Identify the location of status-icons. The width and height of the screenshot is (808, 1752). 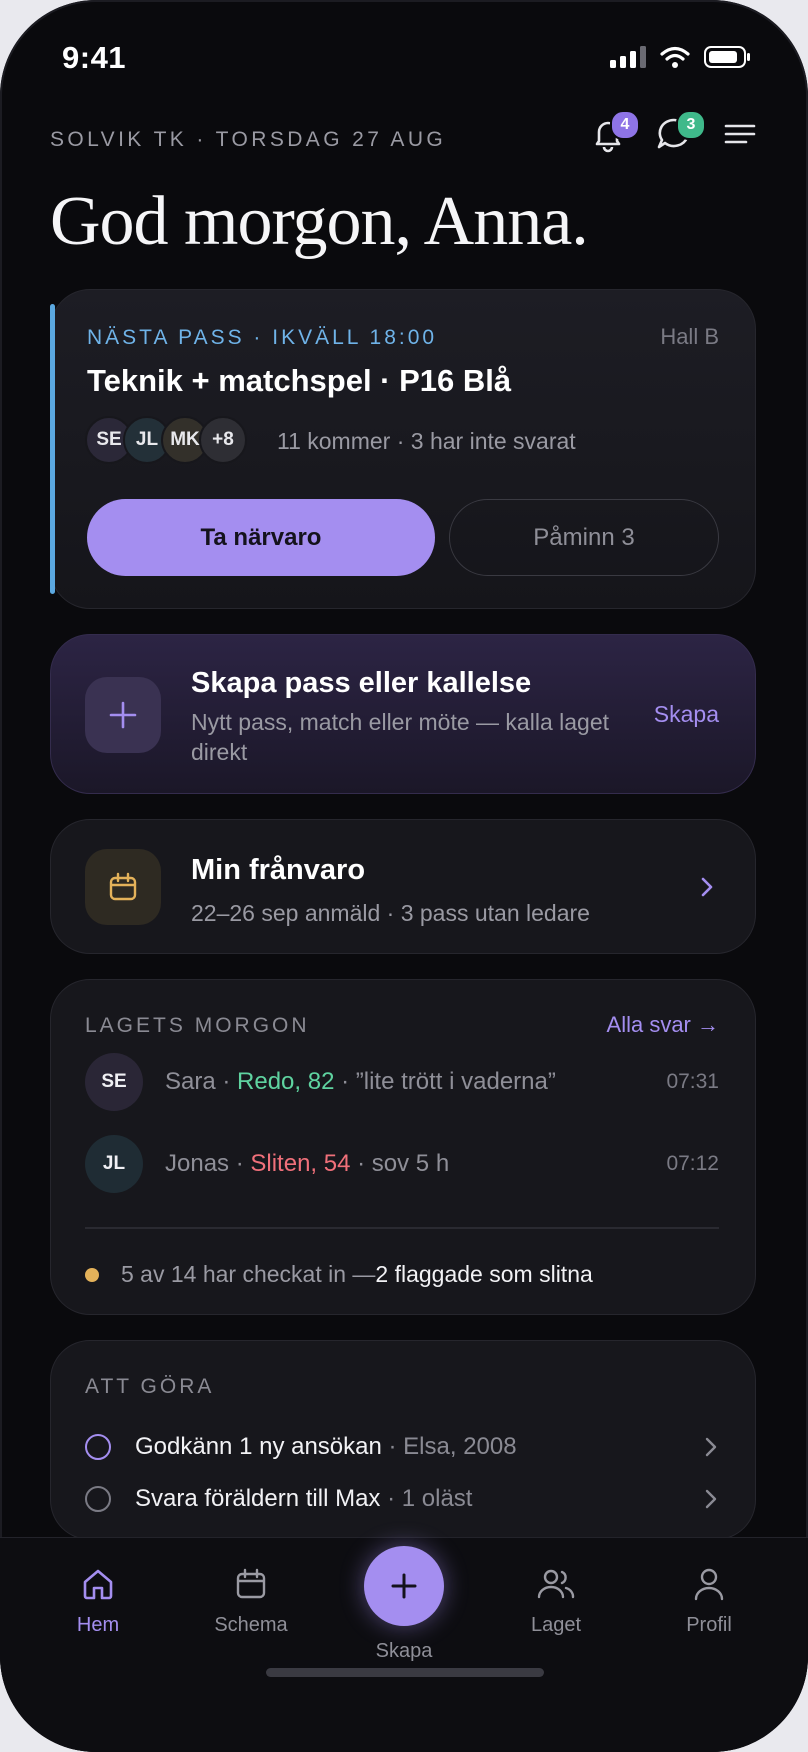
(680, 57).